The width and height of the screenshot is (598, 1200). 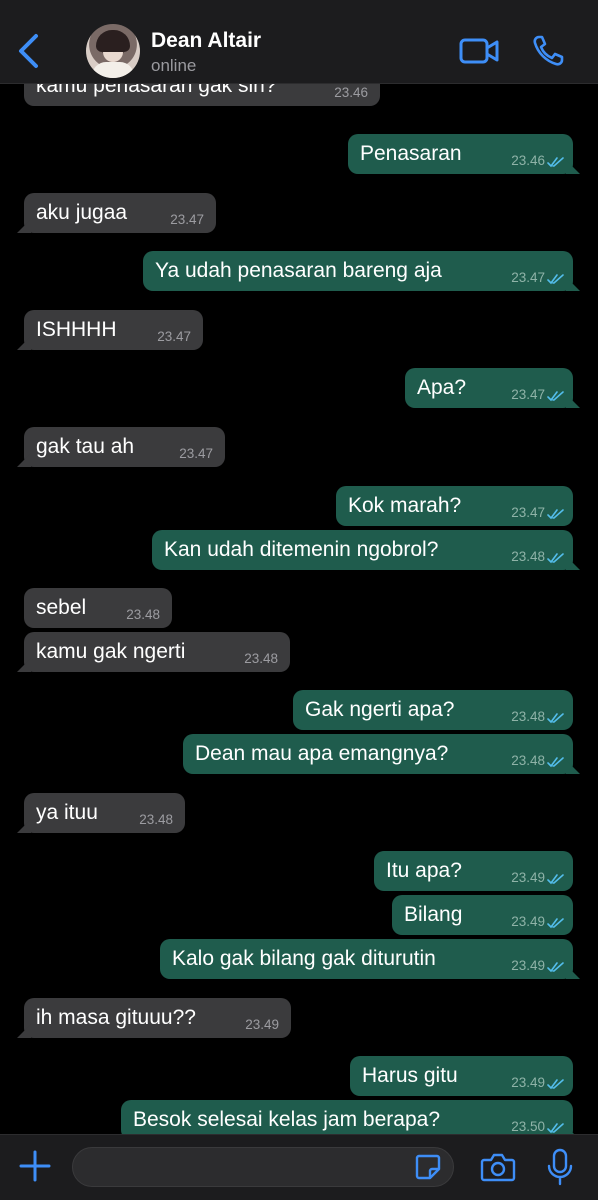 What do you see at coordinates (454, 506) in the screenshot?
I see `message-outgoing: Kok marah? 23.47` at bounding box center [454, 506].